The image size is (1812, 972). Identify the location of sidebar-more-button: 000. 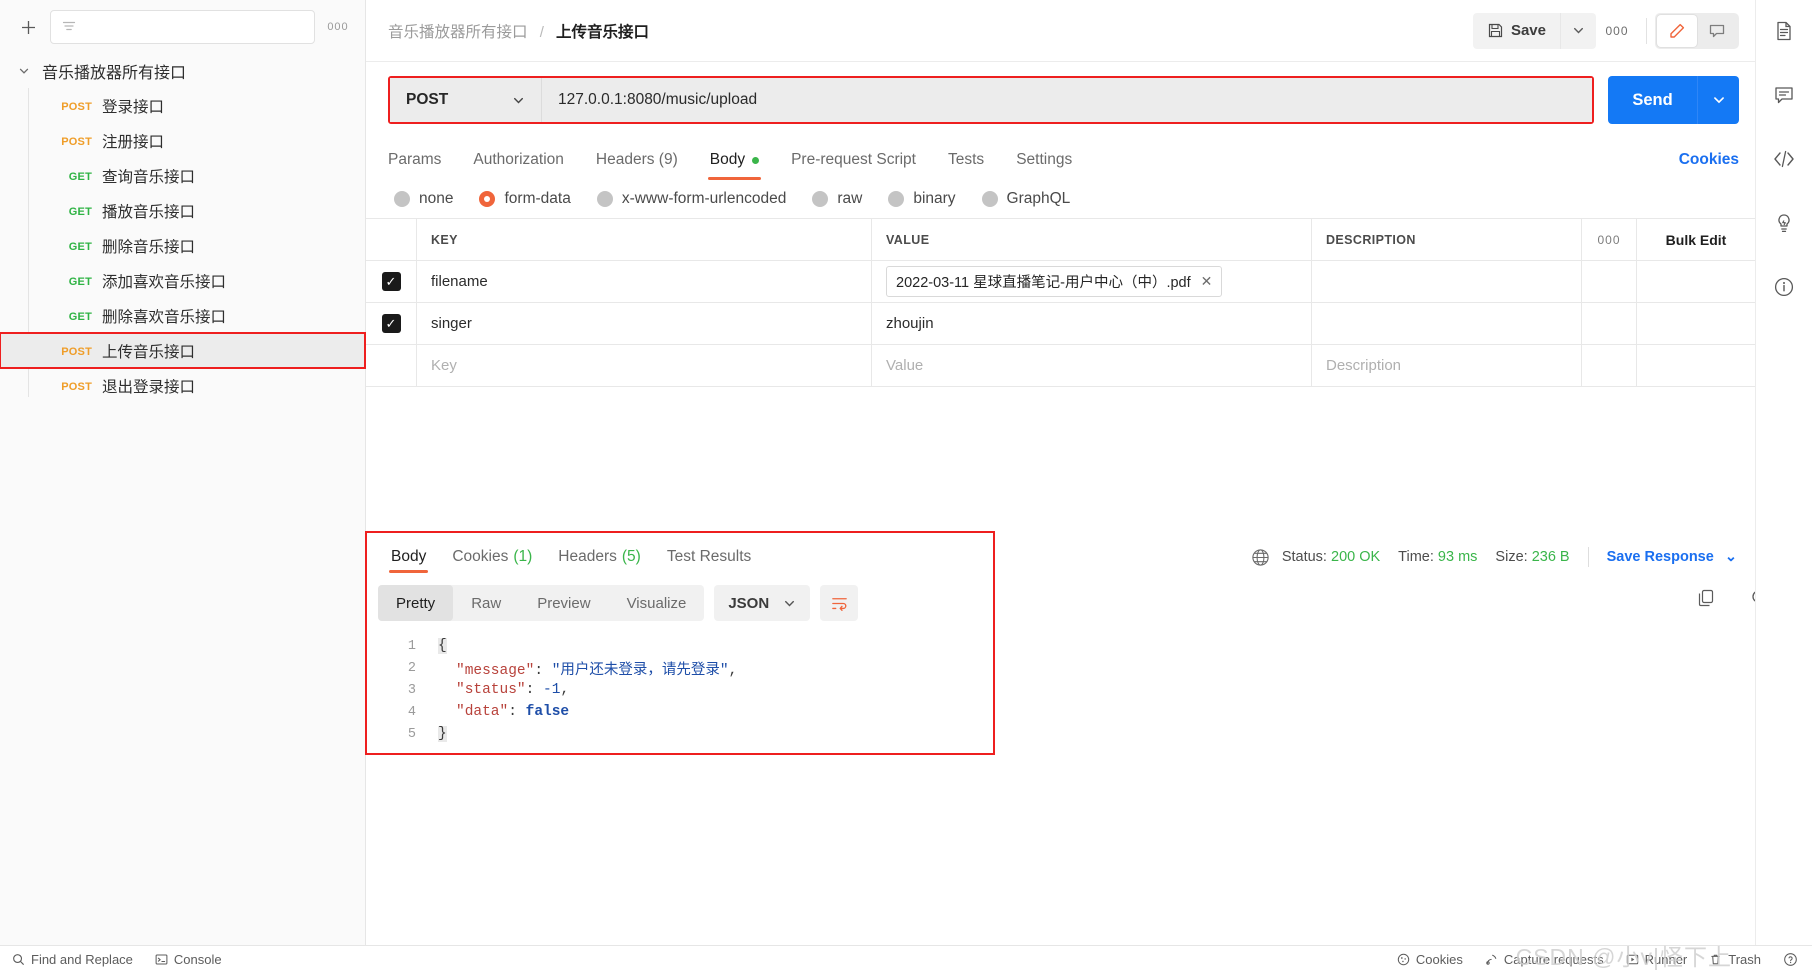
(338, 27).